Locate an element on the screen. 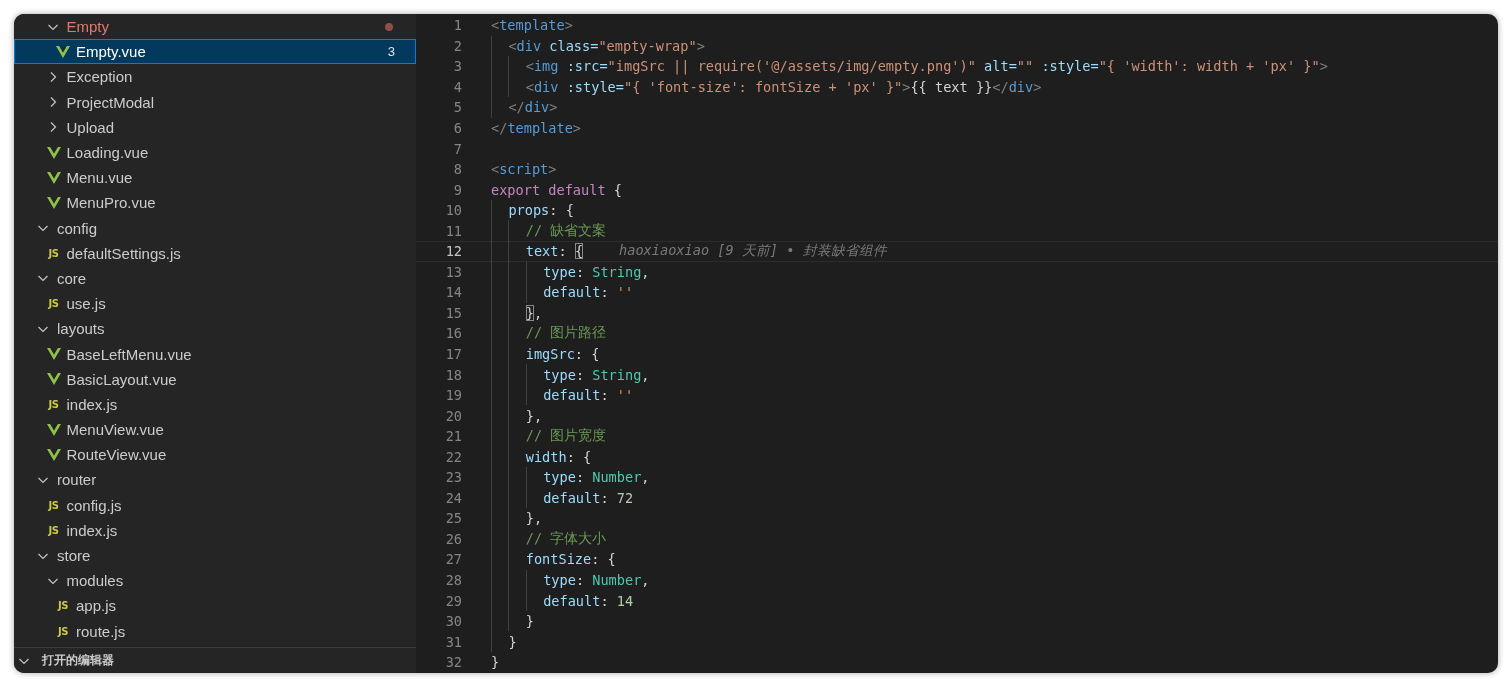  file-name: store is located at coordinates (74, 556).